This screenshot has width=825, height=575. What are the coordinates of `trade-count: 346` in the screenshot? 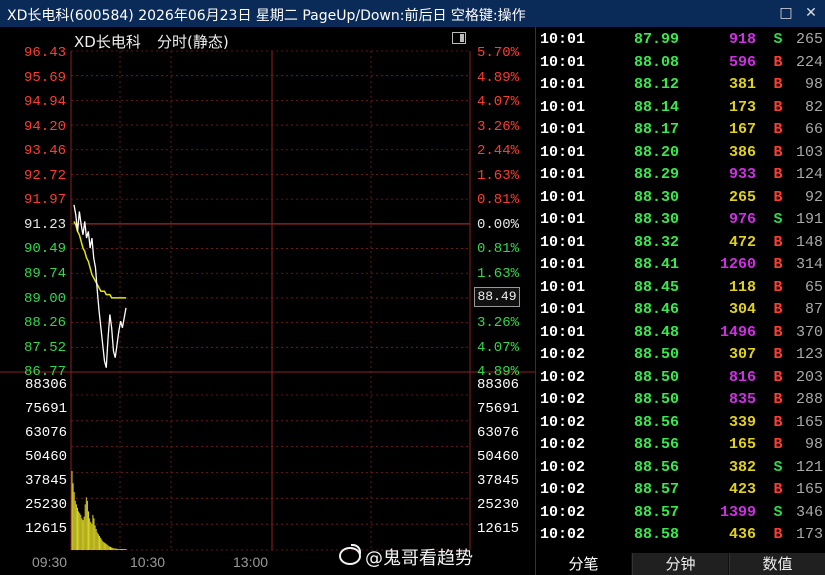 It's located at (809, 512).